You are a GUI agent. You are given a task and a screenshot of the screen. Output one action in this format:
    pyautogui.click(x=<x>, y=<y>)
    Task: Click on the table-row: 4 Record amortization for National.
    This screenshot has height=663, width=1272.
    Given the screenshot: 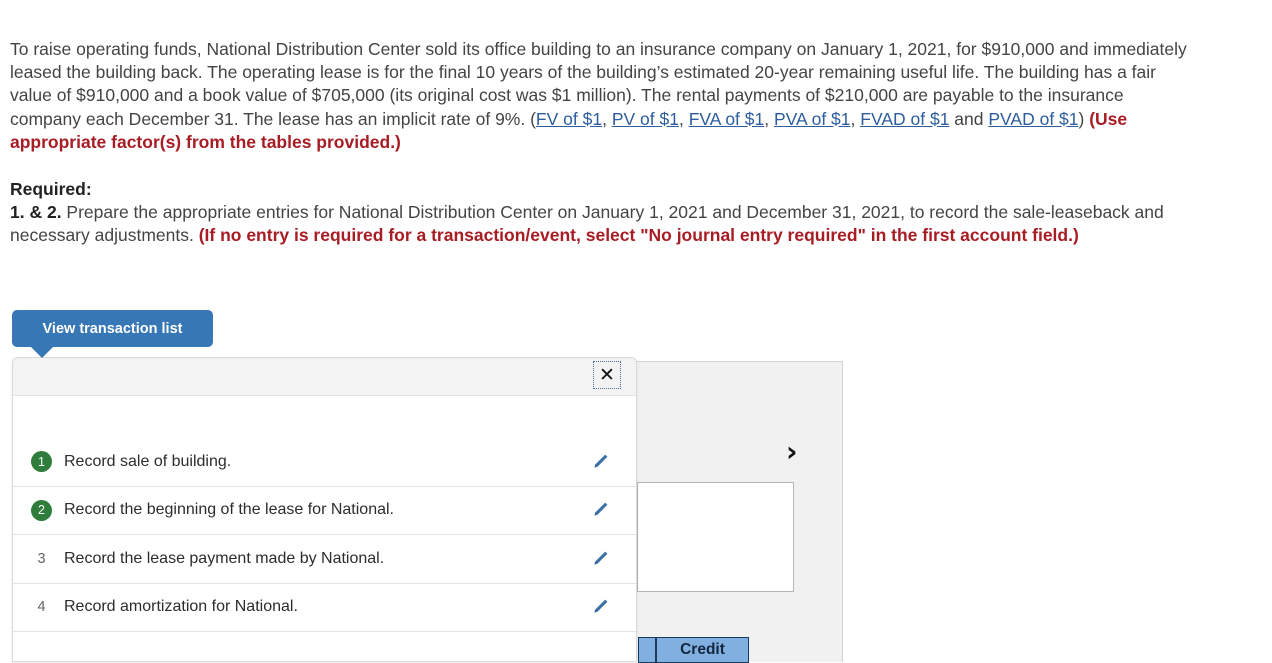 What is the action you would take?
    pyautogui.click(x=324, y=607)
    